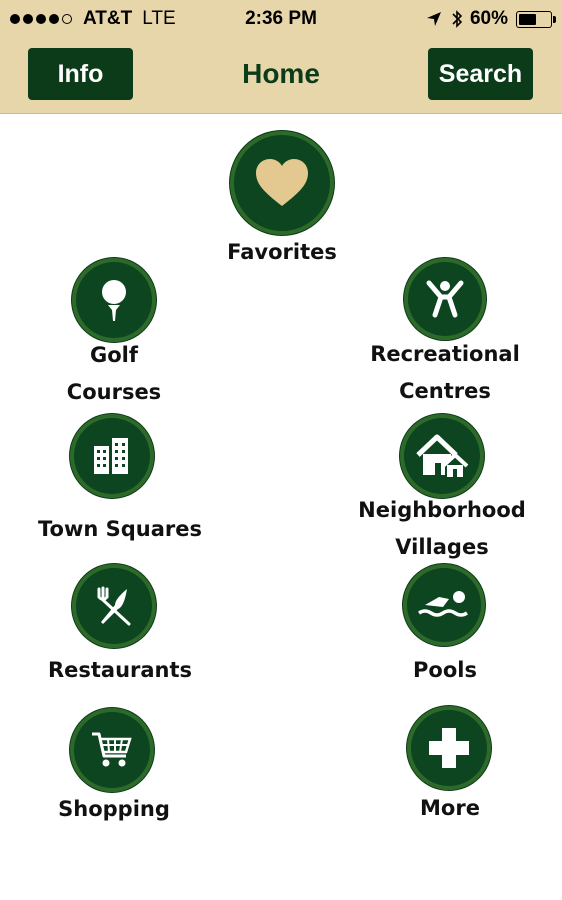 The image size is (562, 900). Describe the element at coordinates (444, 605) in the screenshot. I see `swimmer-icon` at that location.